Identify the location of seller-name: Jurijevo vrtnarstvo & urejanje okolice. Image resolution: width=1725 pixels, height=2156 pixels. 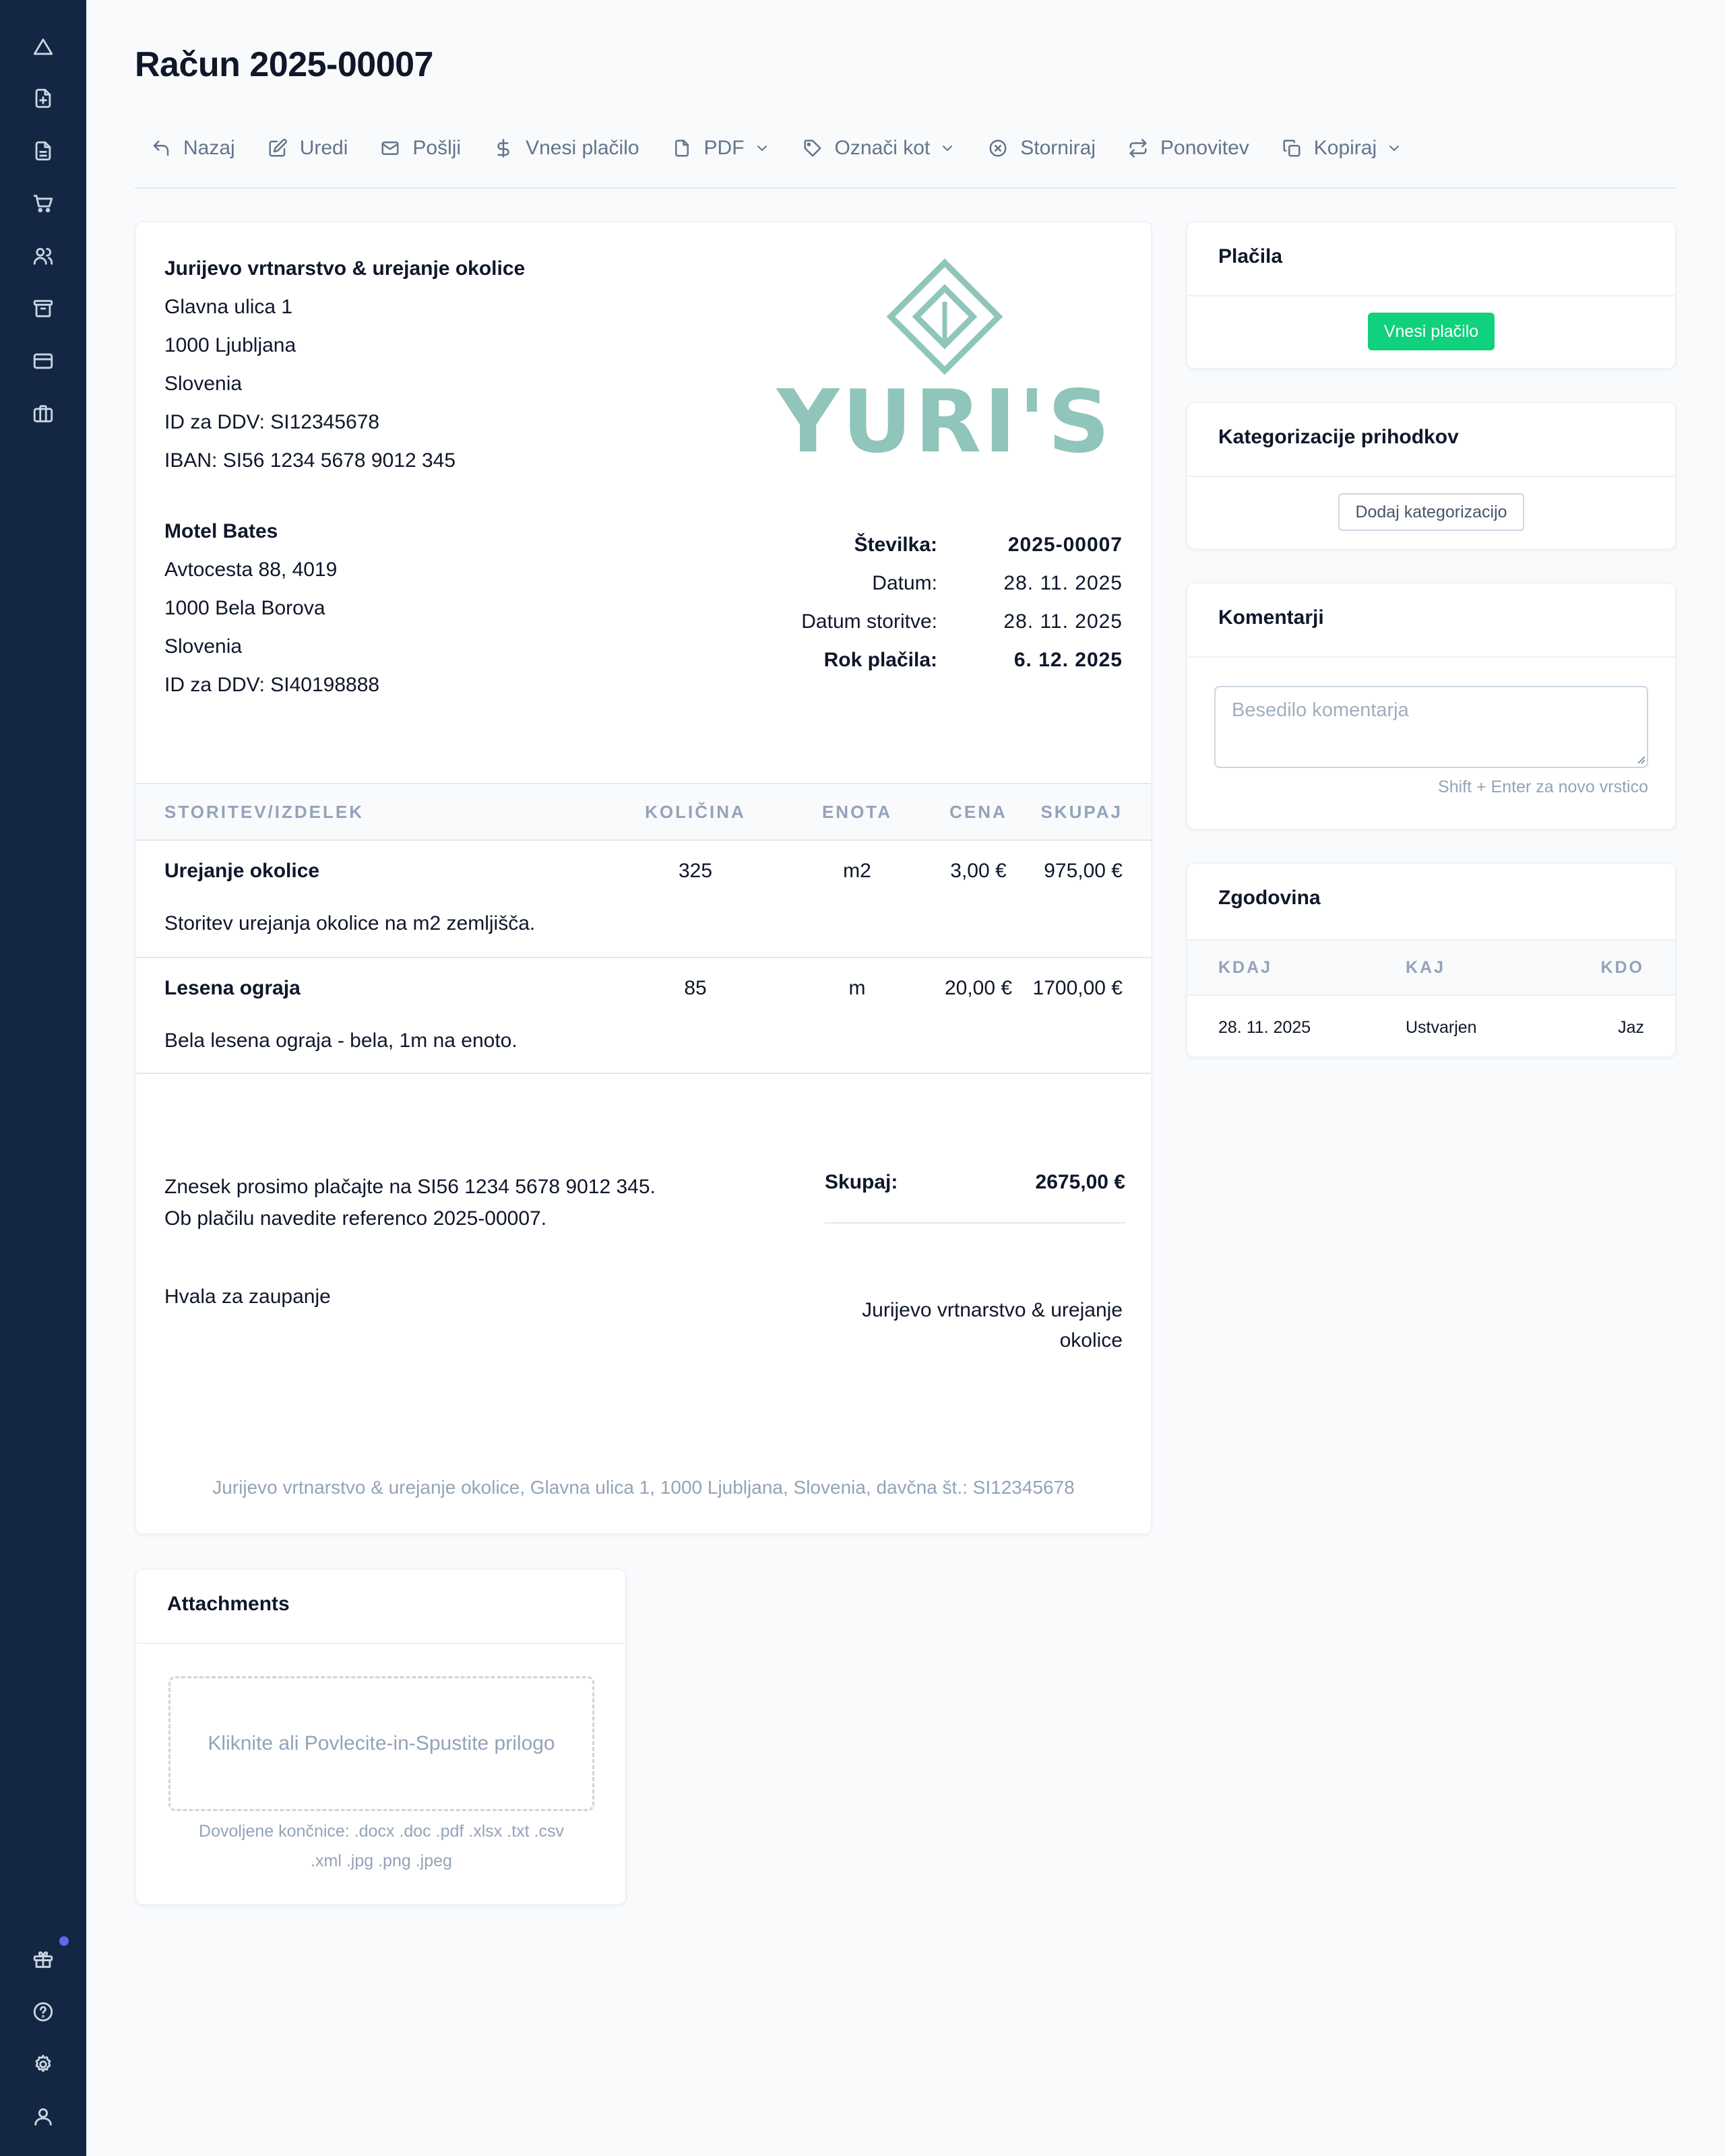
(345, 268).